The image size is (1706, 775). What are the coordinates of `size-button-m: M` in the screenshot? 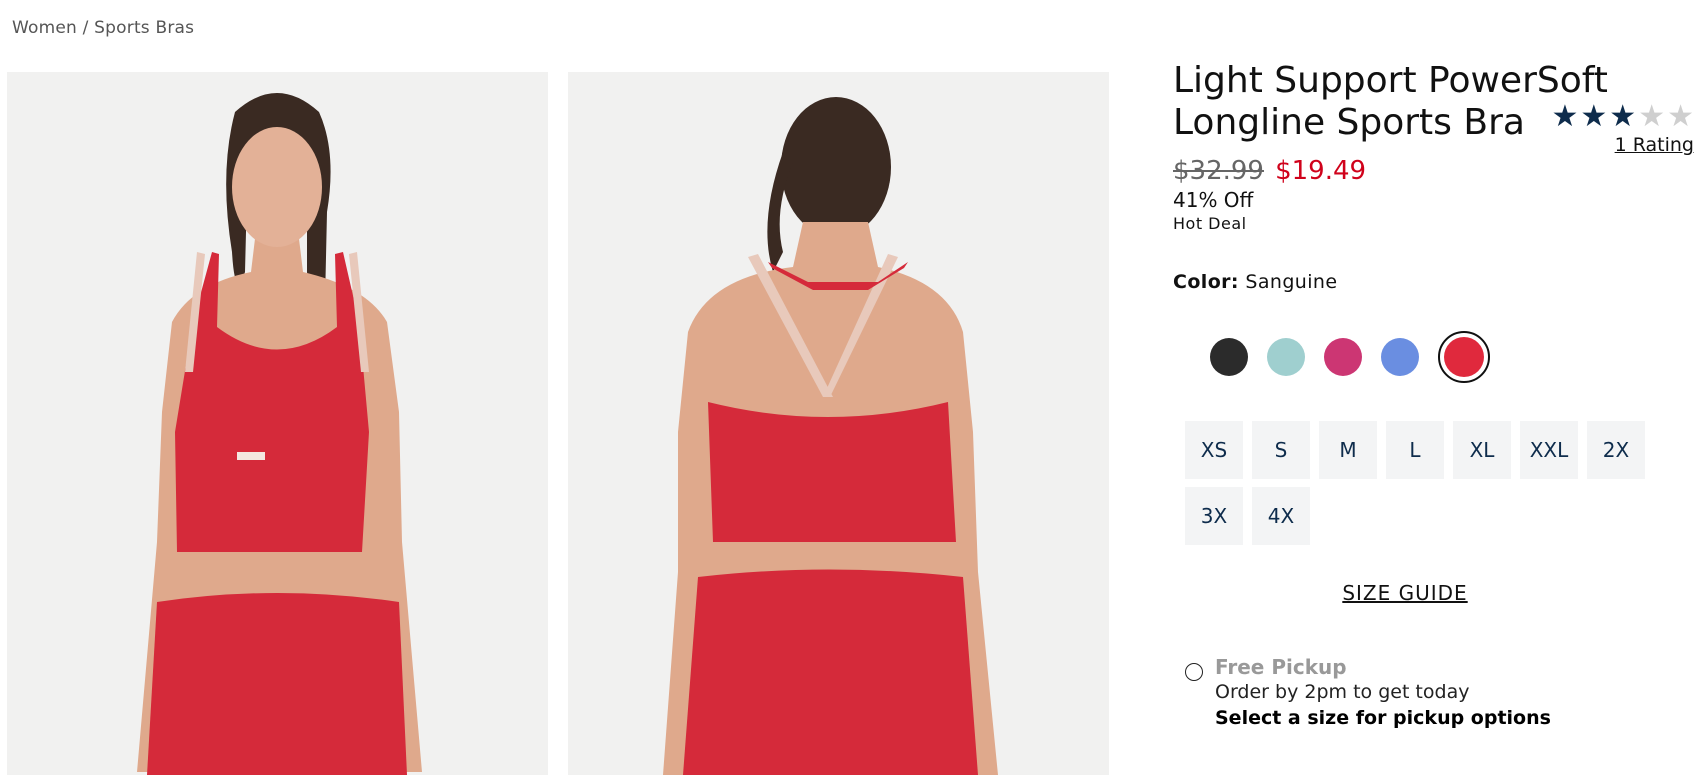 It's located at (1348, 450).